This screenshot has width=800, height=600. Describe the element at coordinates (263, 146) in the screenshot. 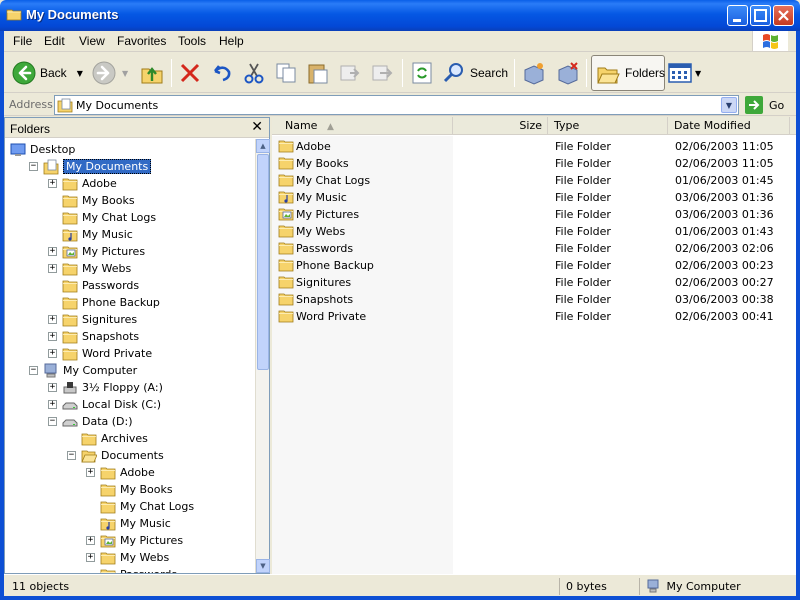

I see `scroll-up-icon: ▲` at that location.